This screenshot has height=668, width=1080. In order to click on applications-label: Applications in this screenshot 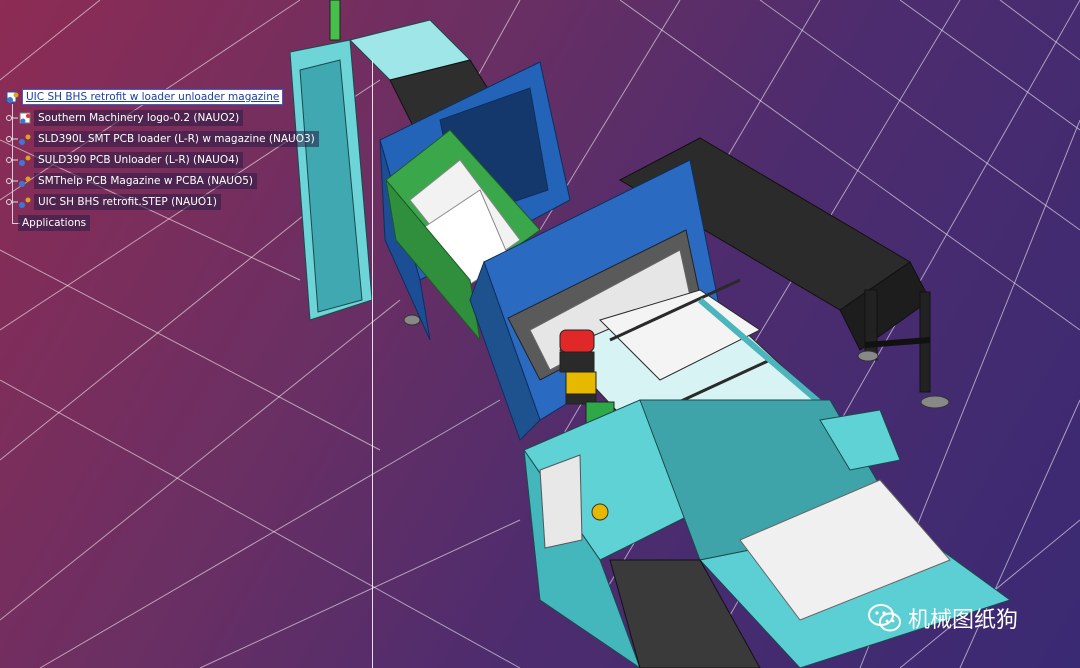, I will do `click(54, 223)`.